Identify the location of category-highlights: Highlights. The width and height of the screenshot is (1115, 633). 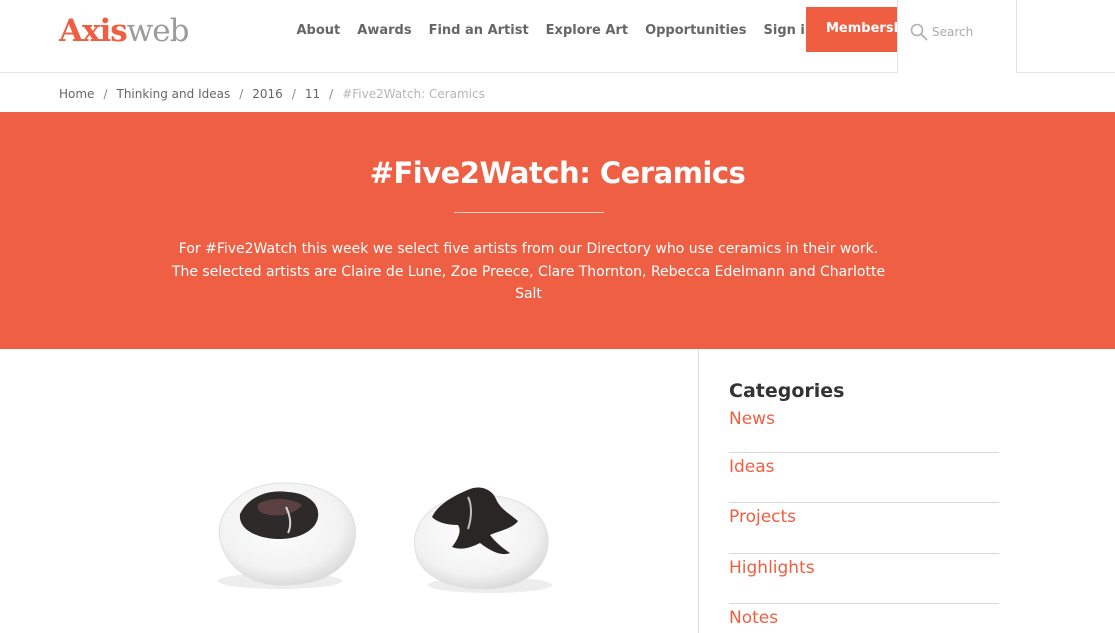
(864, 579).